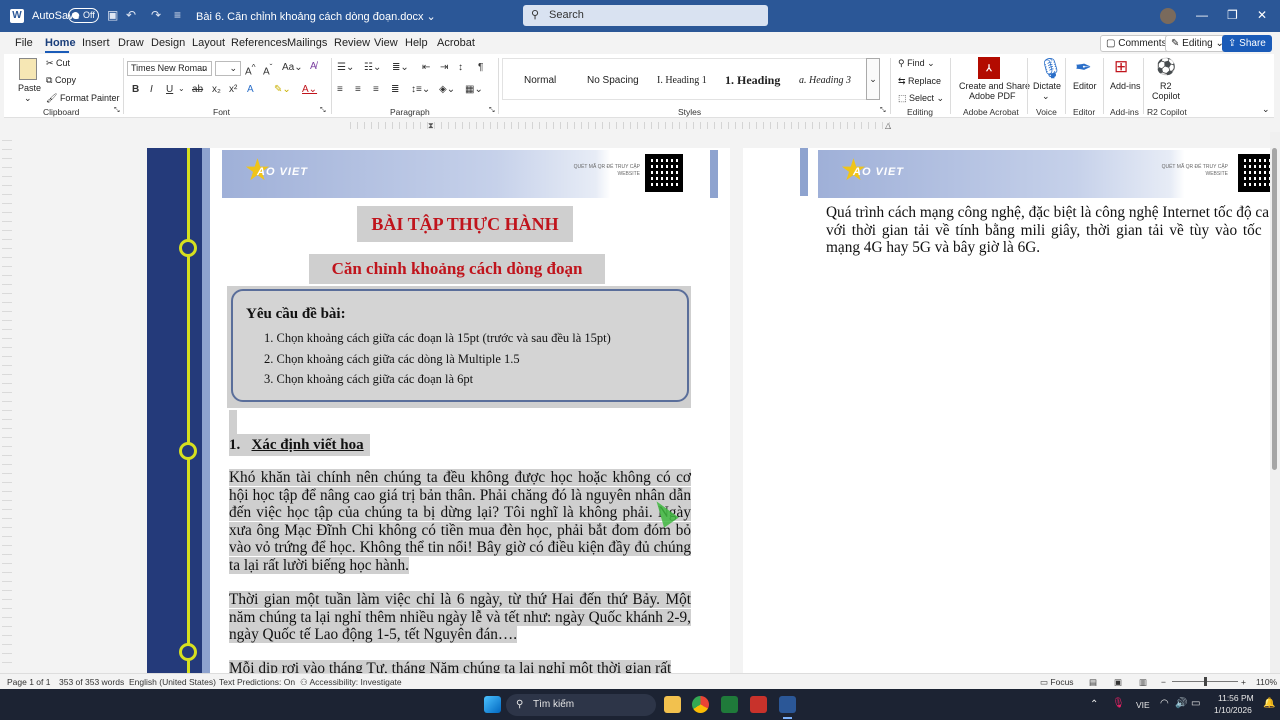 The image size is (1280, 720). I want to click on change-case-icon: Aa⌄, so click(292, 67).